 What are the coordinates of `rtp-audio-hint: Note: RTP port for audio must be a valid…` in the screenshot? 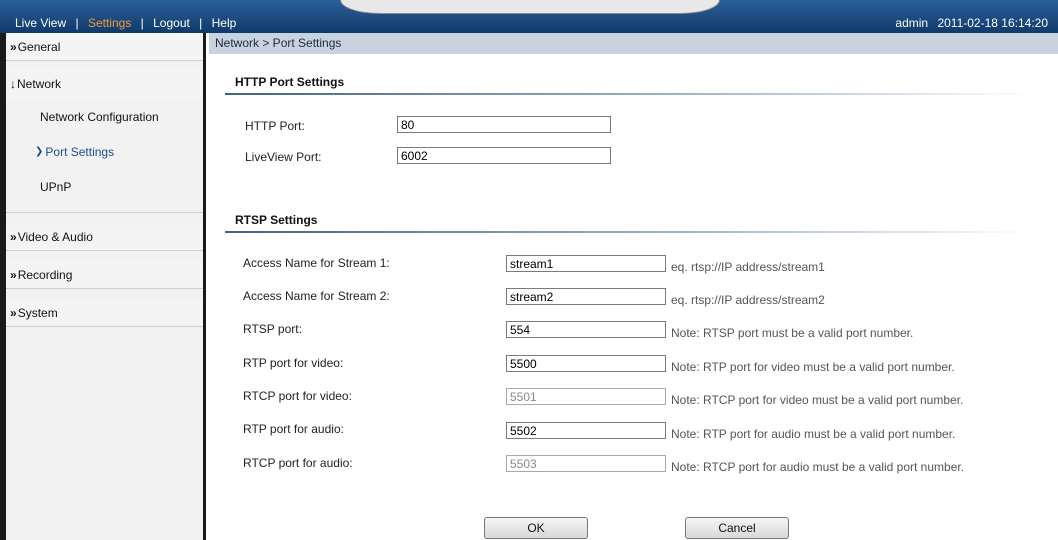 It's located at (813, 434).